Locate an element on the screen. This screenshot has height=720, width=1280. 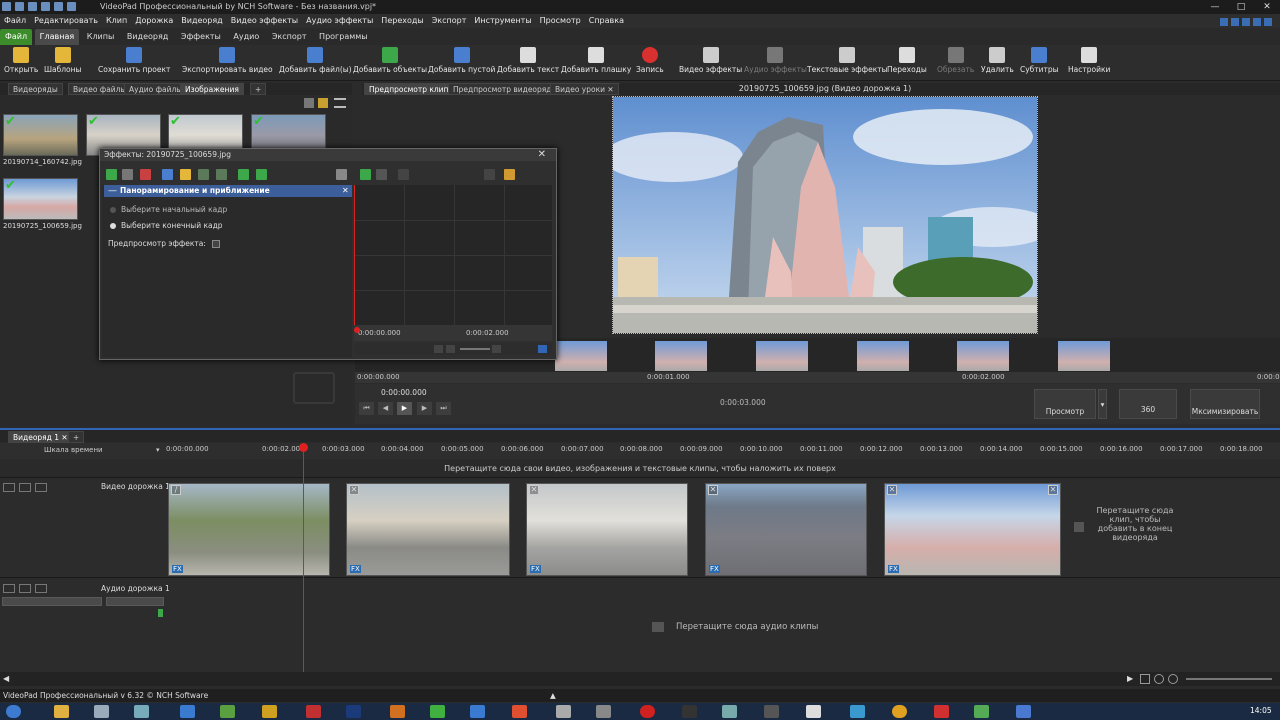
timeline-scale-label: Шкала времени is located at coordinates (73, 450).